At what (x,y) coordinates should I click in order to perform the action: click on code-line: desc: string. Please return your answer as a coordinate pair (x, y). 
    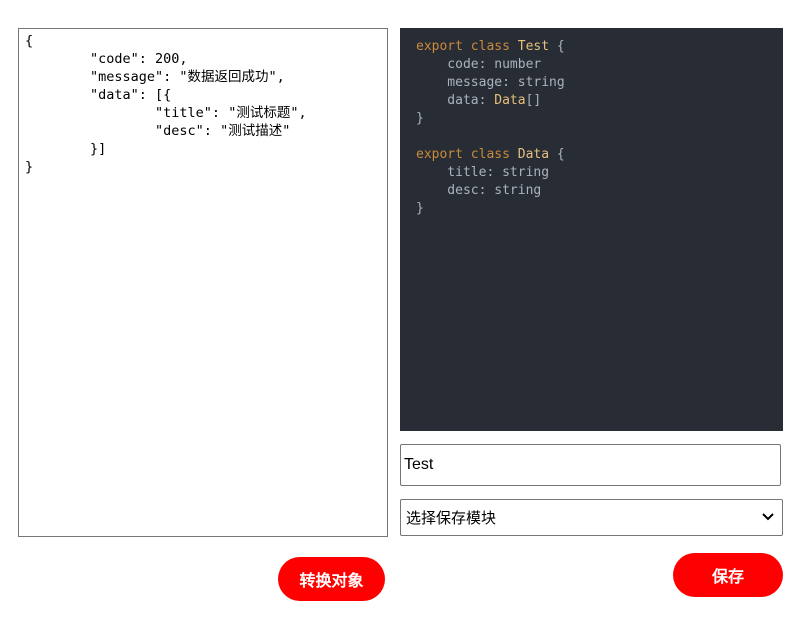
    Looking at the image, I should click on (591, 191).